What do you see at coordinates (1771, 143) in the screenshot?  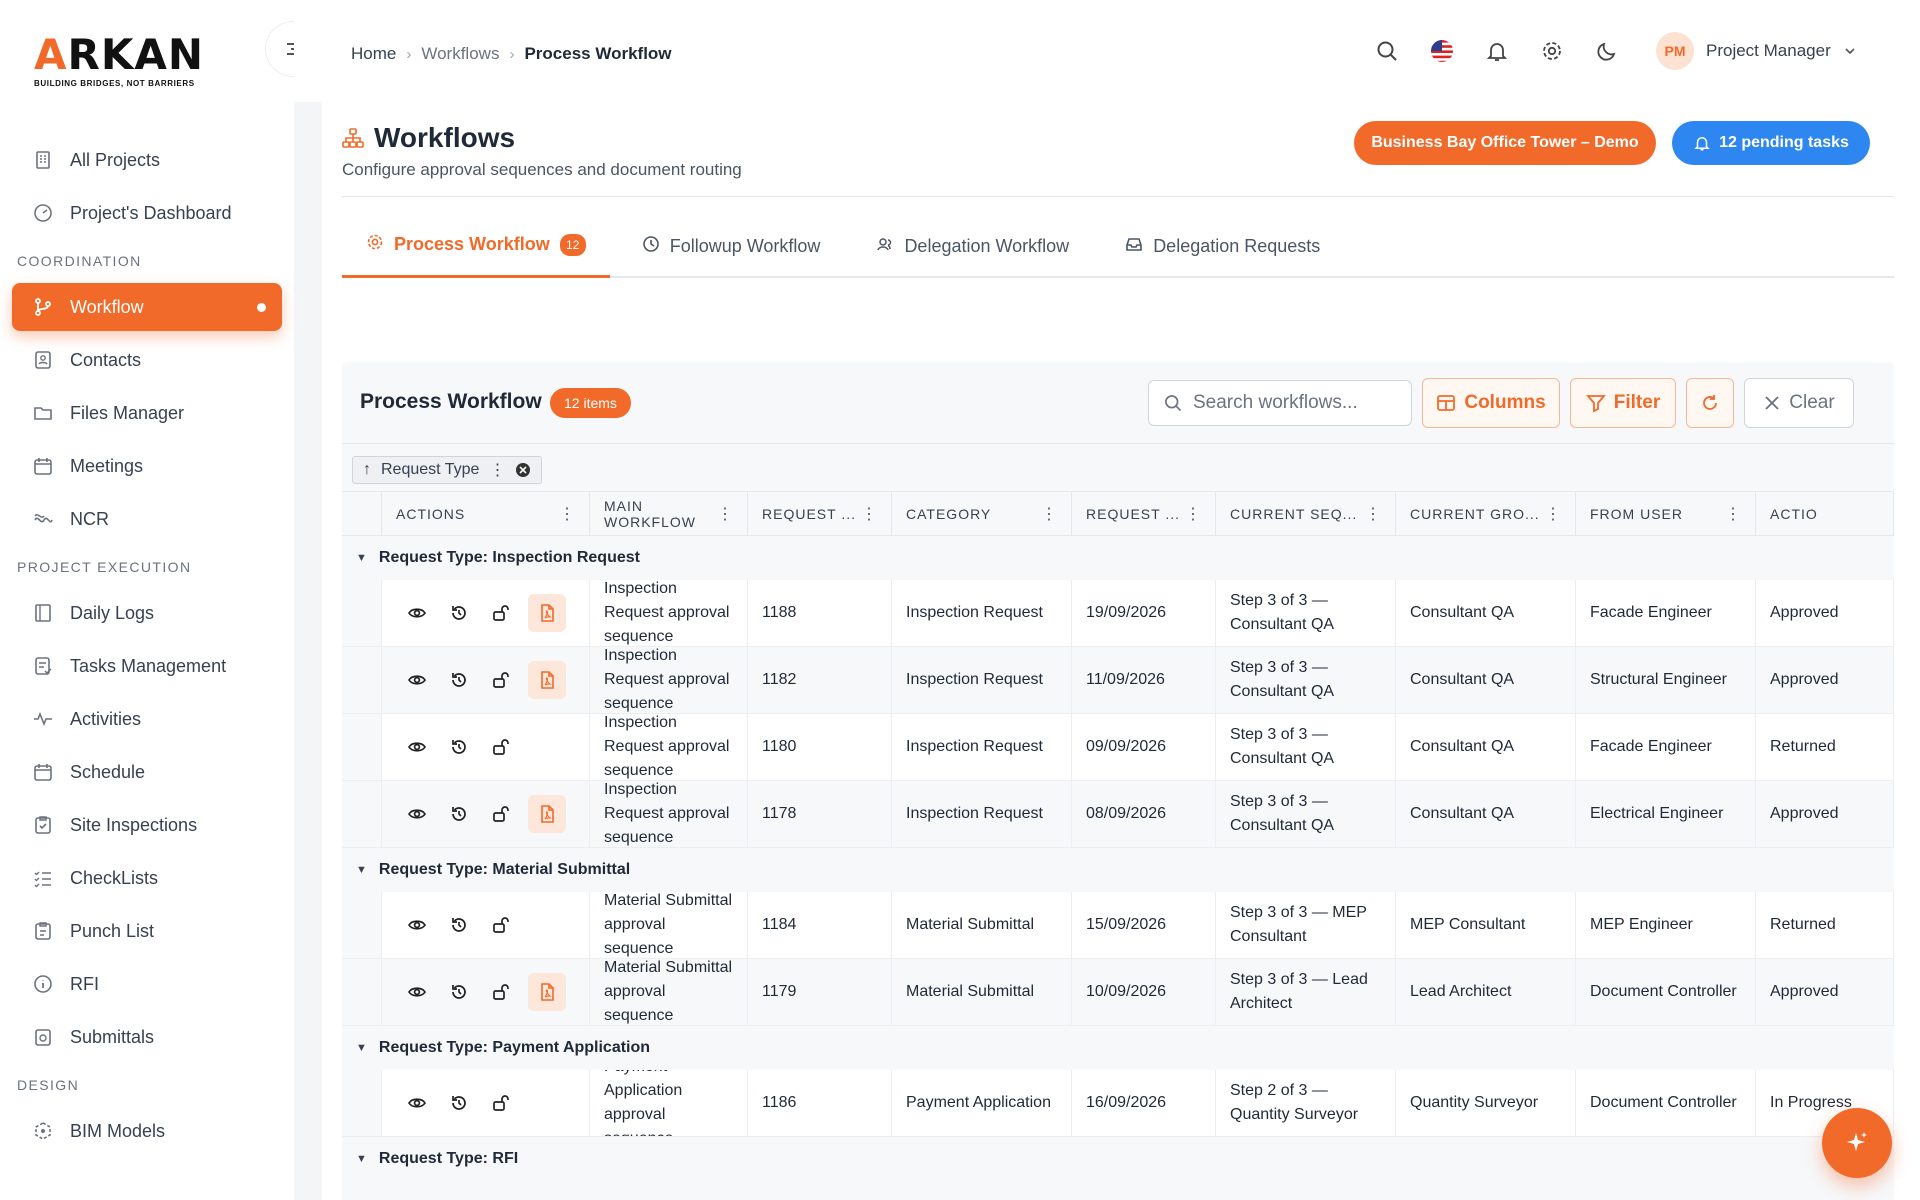 I see `pending-tasks-button: 12 pending tasks` at bounding box center [1771, 143].